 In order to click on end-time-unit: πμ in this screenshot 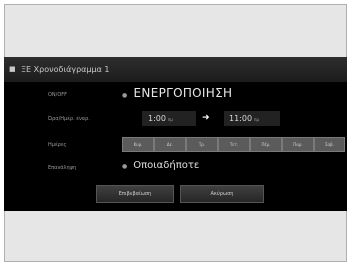, I will do `click(257, 119)`.